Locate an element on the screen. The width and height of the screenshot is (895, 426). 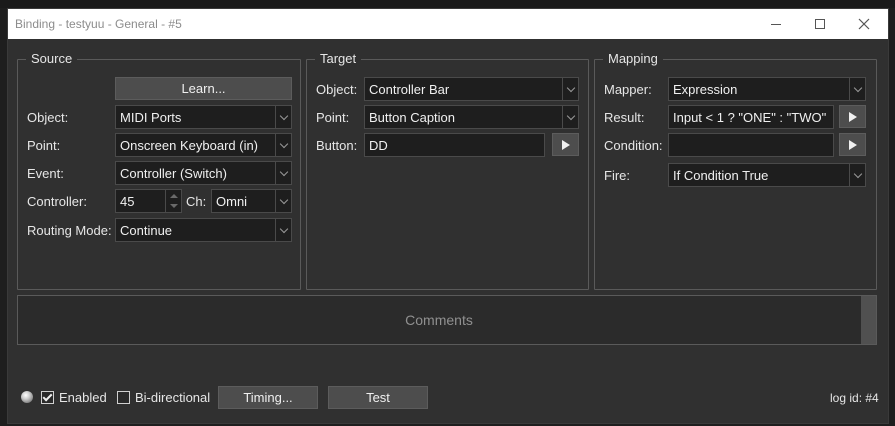
bidirectional-checkbox is located at coordinates (123, 397).